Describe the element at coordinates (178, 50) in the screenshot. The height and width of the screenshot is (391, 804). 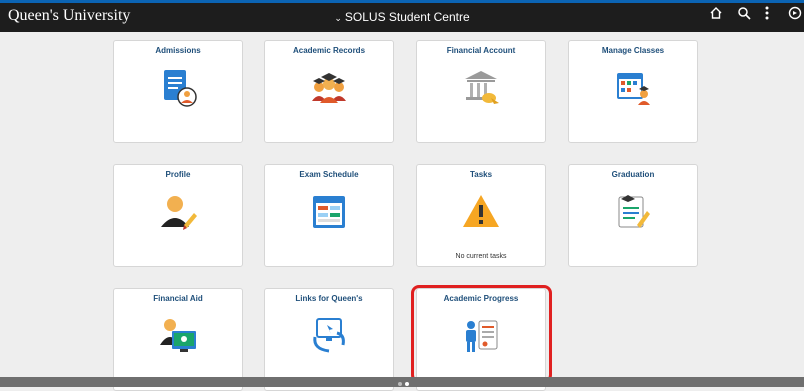
I see `tile-title: Admissions` at that location.